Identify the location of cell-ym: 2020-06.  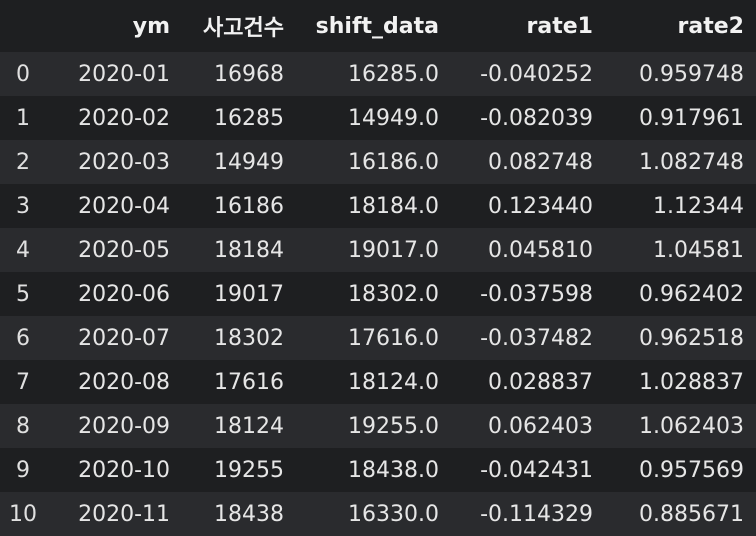
(114, 294).